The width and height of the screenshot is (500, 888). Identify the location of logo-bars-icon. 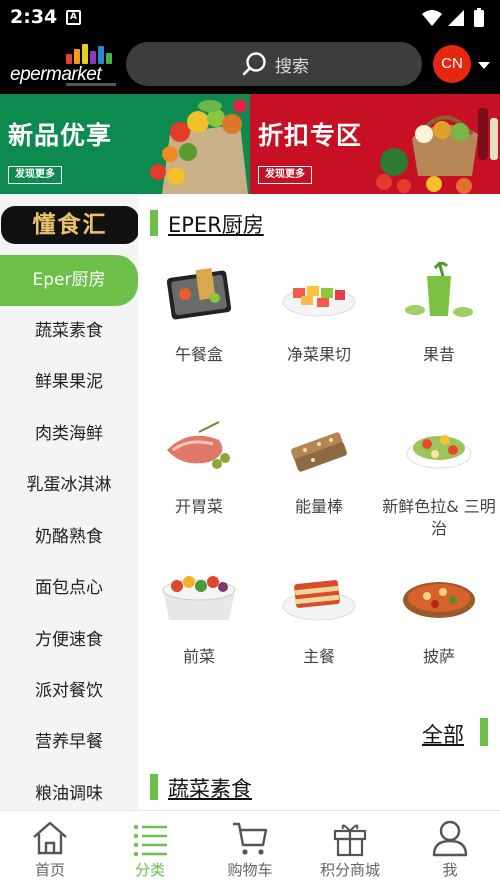
(91, 53).